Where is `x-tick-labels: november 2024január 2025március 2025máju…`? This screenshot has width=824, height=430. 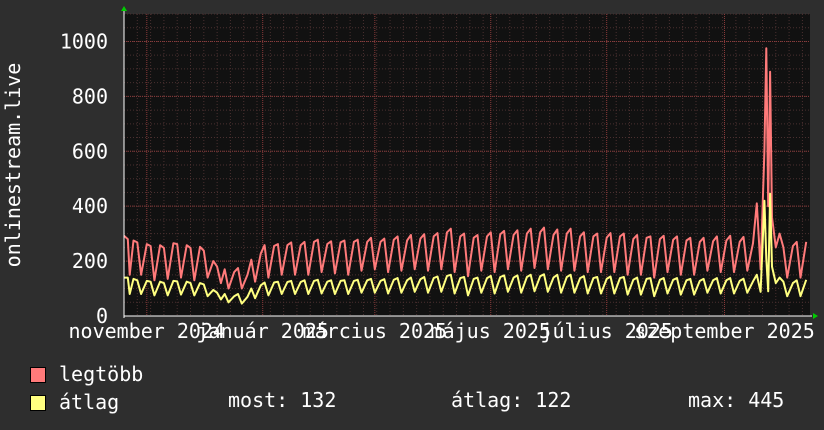
x-tick-labels: november 2024január 2025március 2025máju… is located at coordinates (442, 331).